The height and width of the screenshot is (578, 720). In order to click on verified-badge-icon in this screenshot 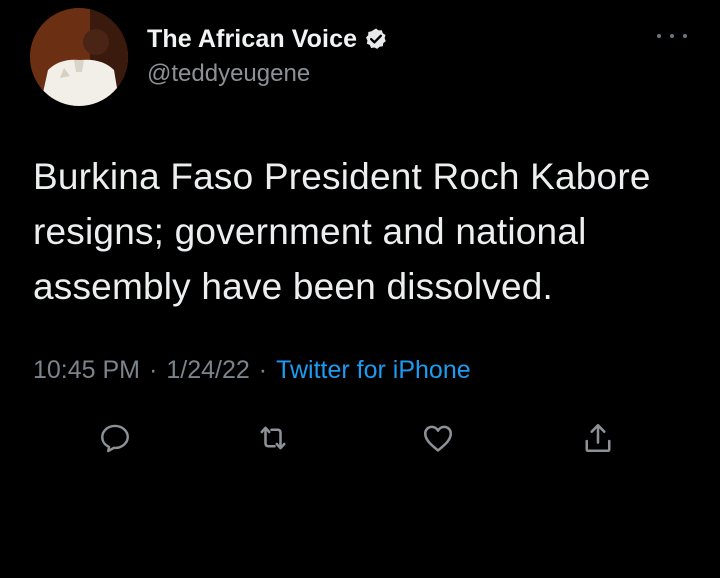, I will do `click(376, 39)`.